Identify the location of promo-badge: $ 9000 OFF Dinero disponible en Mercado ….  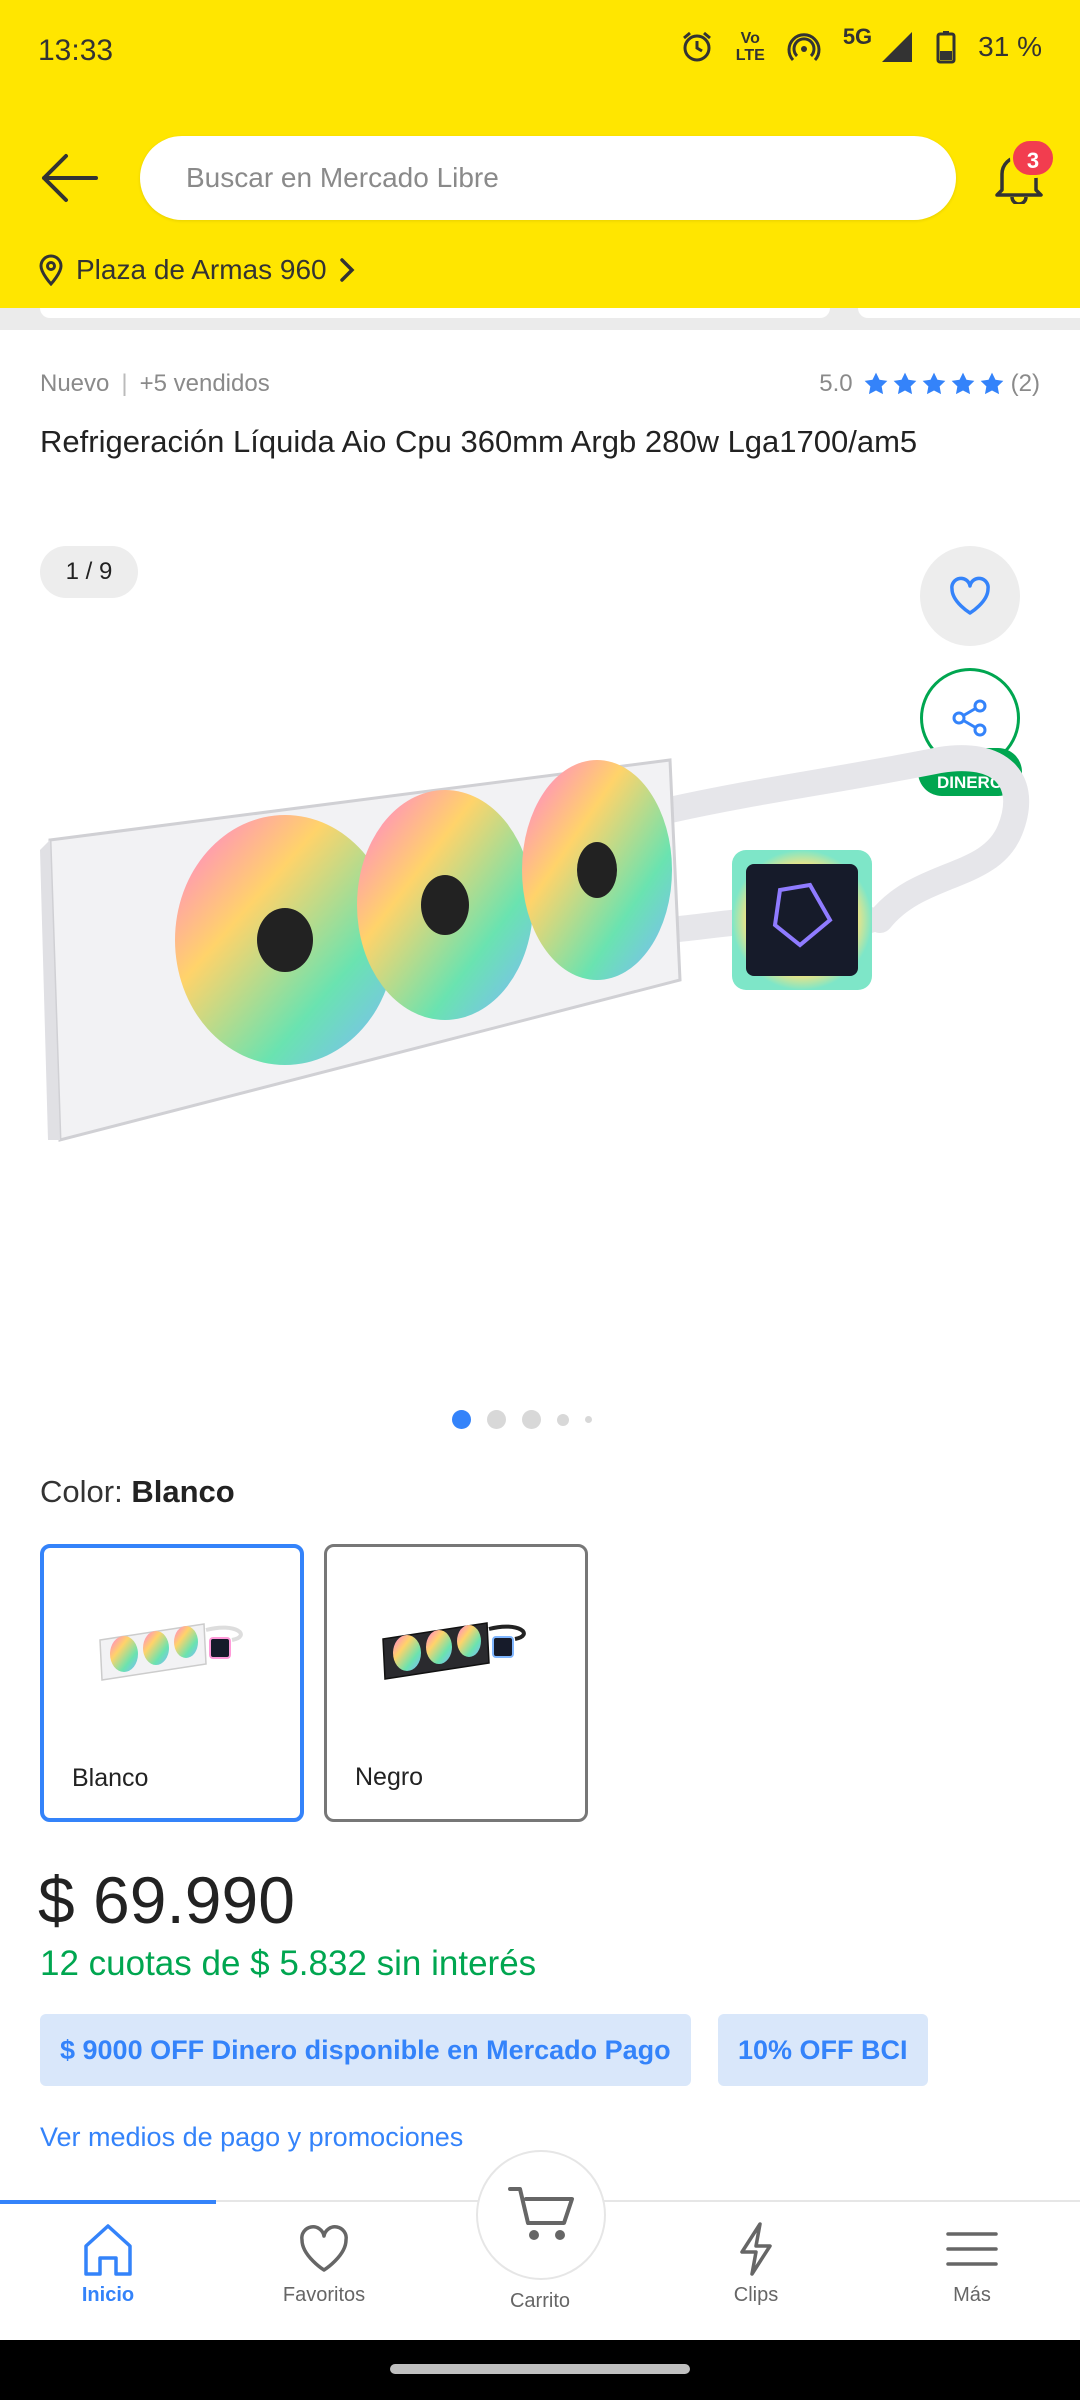
(365, 2050).